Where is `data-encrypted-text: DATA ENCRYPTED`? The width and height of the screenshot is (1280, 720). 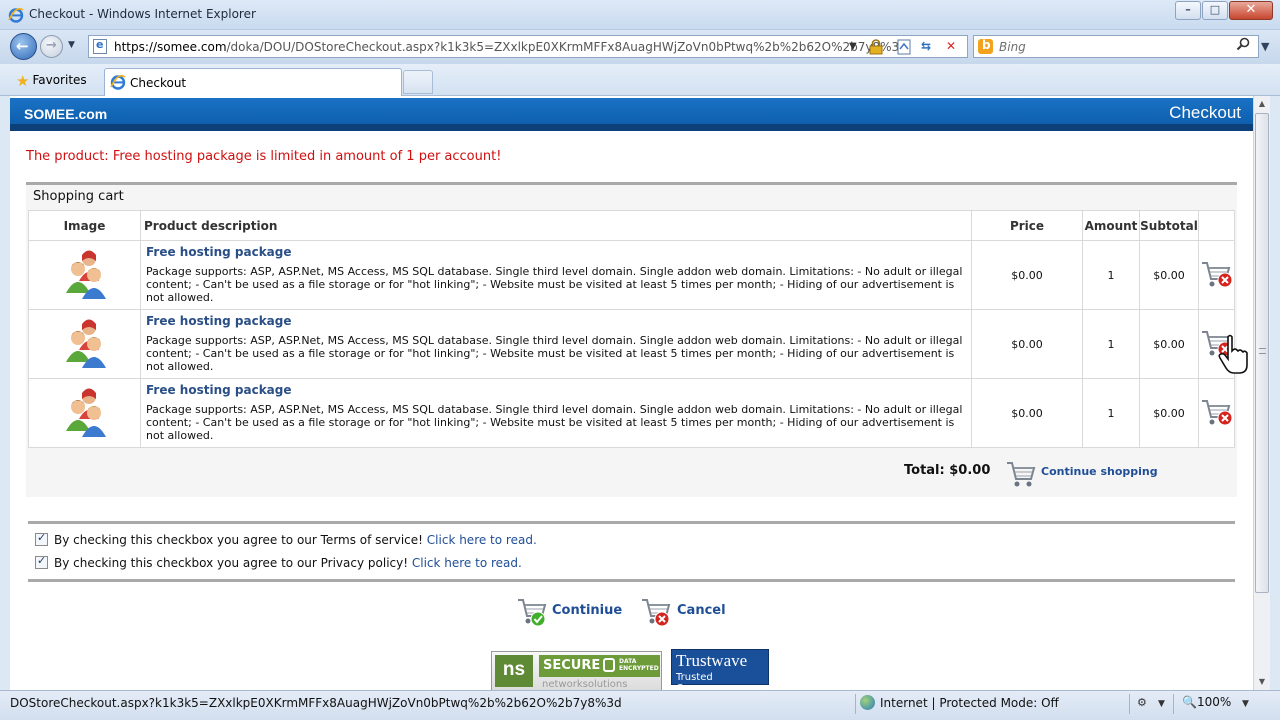
data-encrypted-text: DATA ENCRYPTED is located at coordinates (639, 665).